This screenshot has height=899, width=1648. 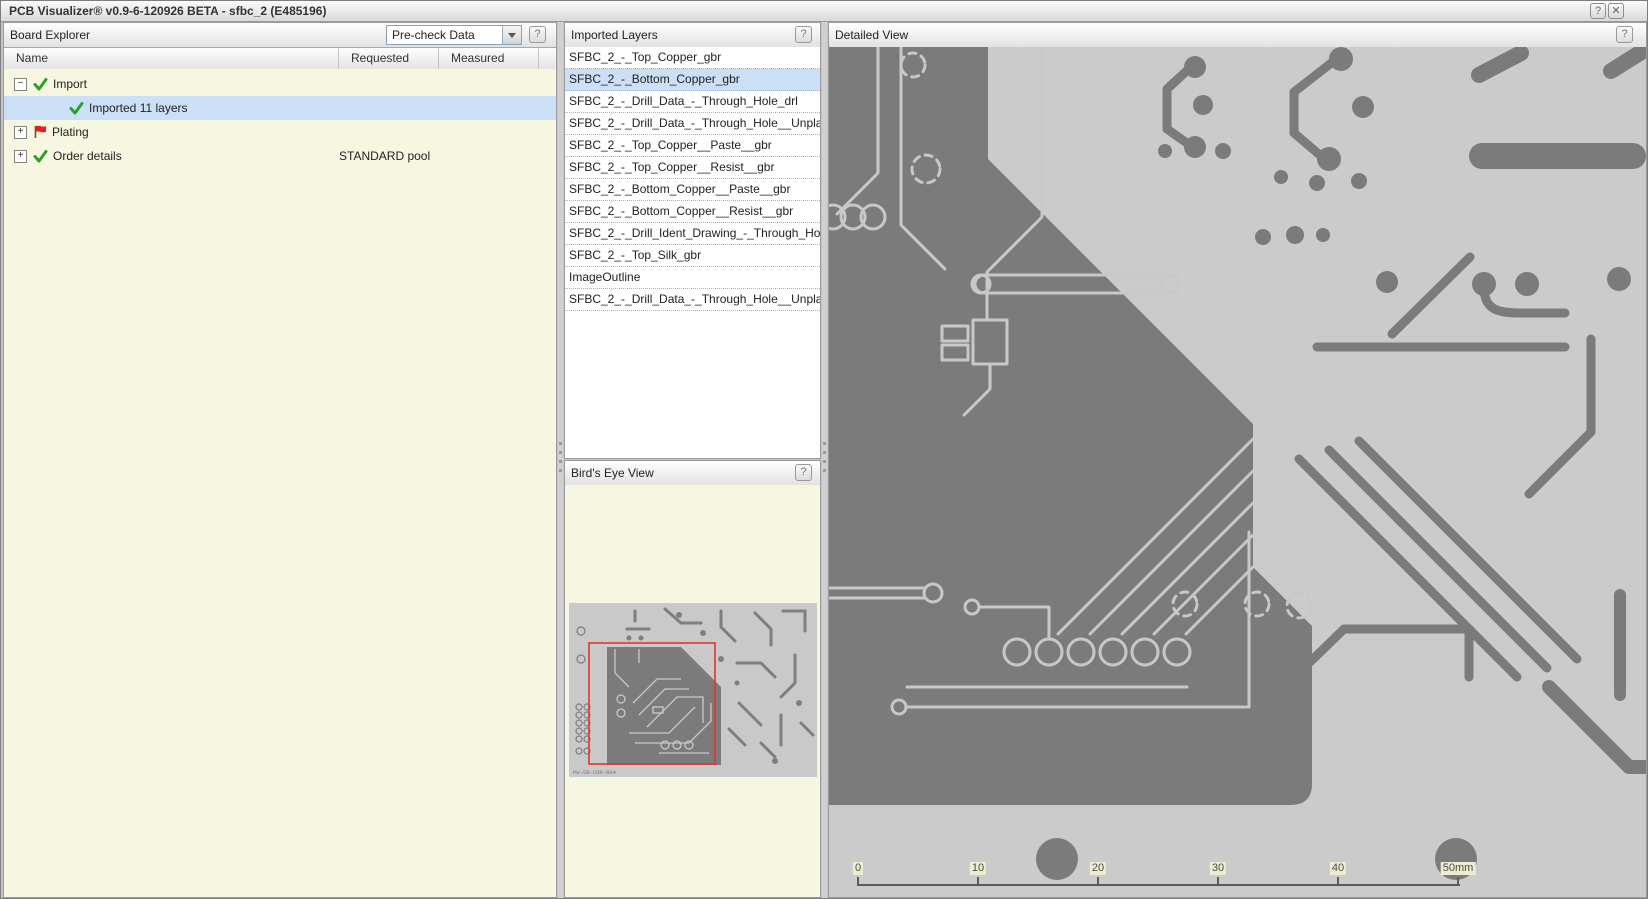 What do you see at coordinates (614, 35) in the screenshot?
I see `imported-layers-title: Imported Layers` at bounding box center [614, 35].